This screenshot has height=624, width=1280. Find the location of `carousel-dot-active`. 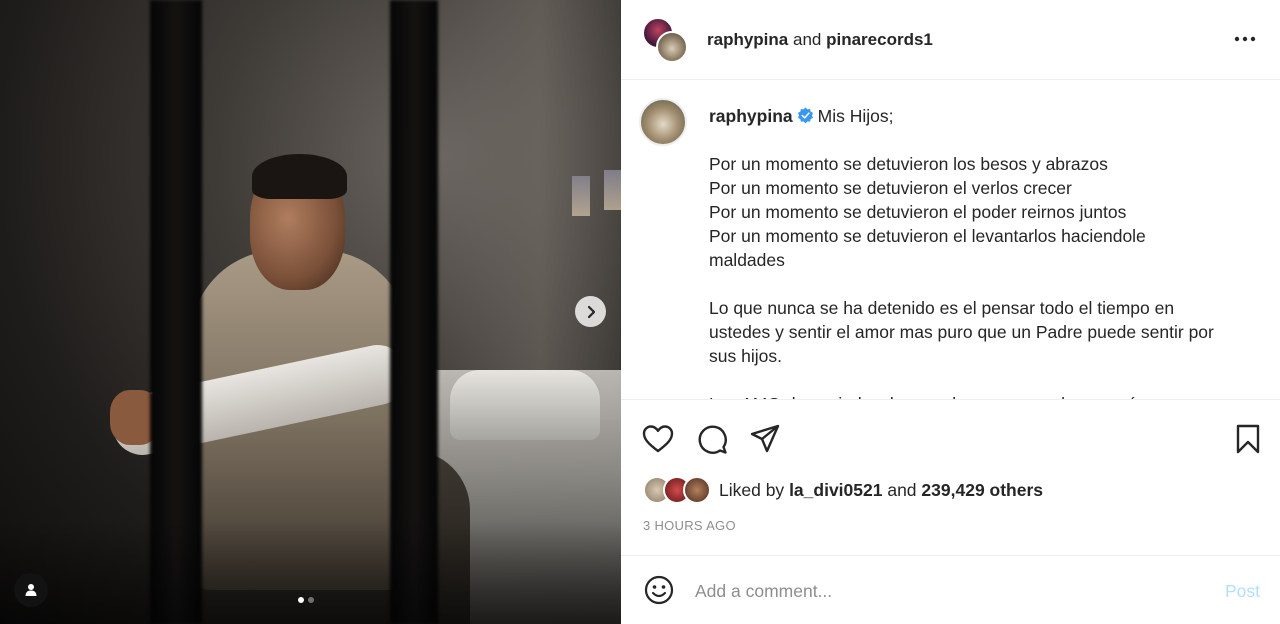

carousel-dot-active is located at coordinates (301, 600).